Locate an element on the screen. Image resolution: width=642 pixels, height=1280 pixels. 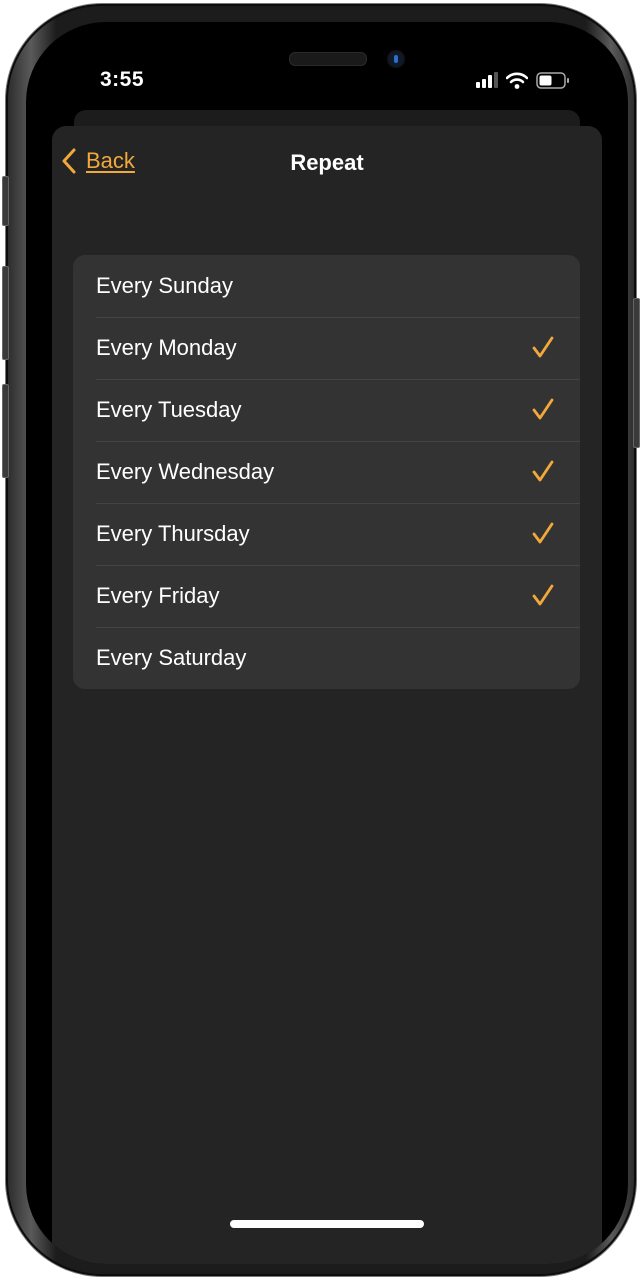
option-label: Every Friday is located at coordinates (158, 595).